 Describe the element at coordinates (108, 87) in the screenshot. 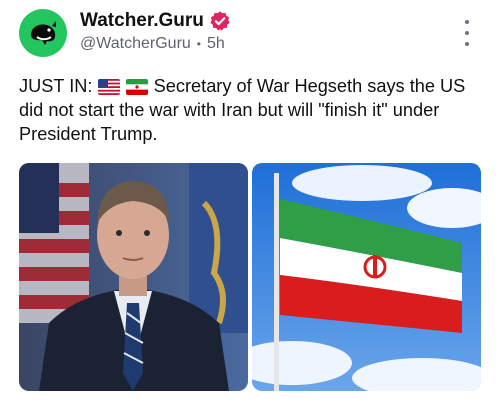

I see `us-flag-icon` at that location.